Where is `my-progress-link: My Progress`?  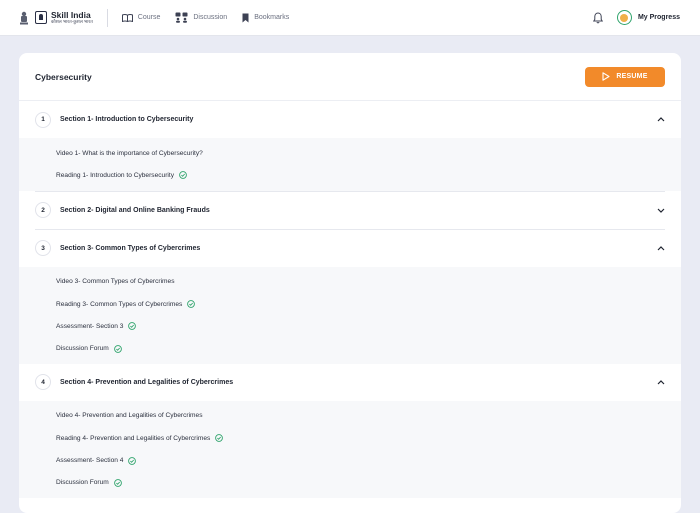 my-progress-link: My Progress is located at coordinates (659, 17).